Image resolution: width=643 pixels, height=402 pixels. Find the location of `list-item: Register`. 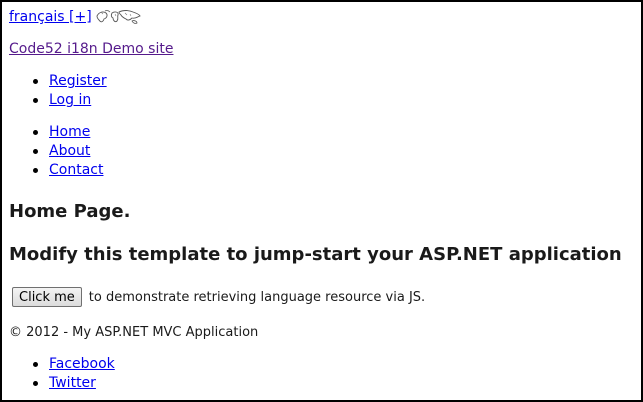

list-item: Register is located at coordinates (67, 81).